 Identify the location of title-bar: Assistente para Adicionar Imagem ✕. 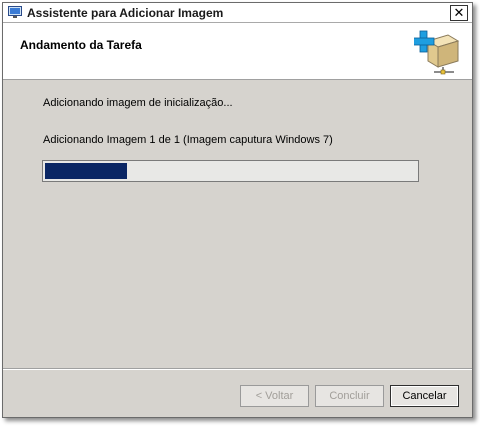
(237, 13).